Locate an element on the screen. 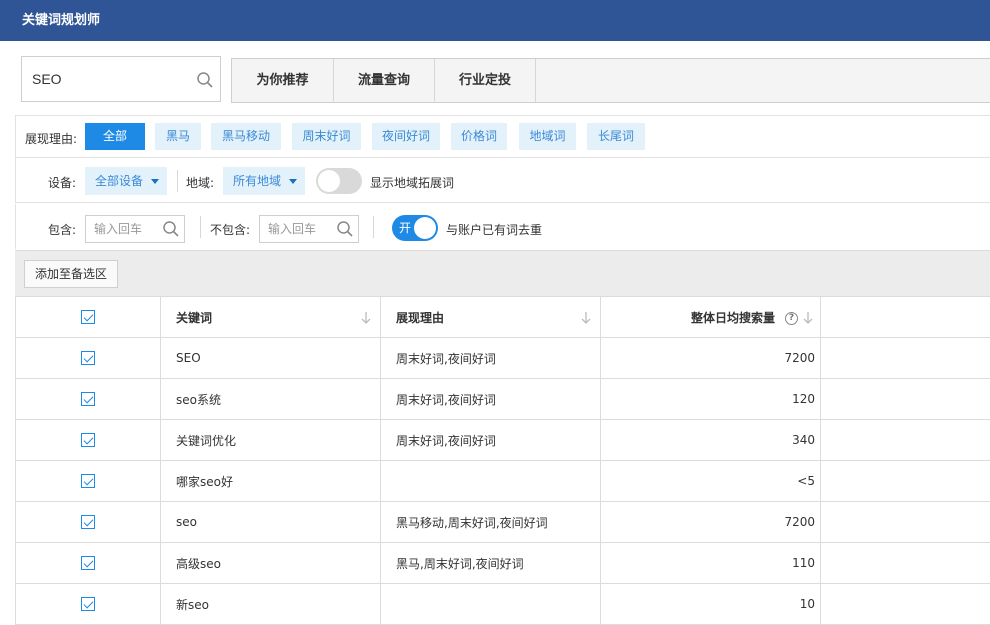  region-label: 地域: is located at coordinates (200, 182).